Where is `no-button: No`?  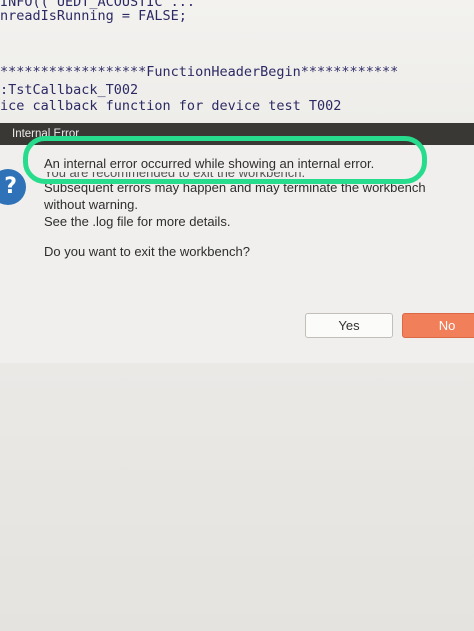 no-button: No is located at coordinates (438, 325).